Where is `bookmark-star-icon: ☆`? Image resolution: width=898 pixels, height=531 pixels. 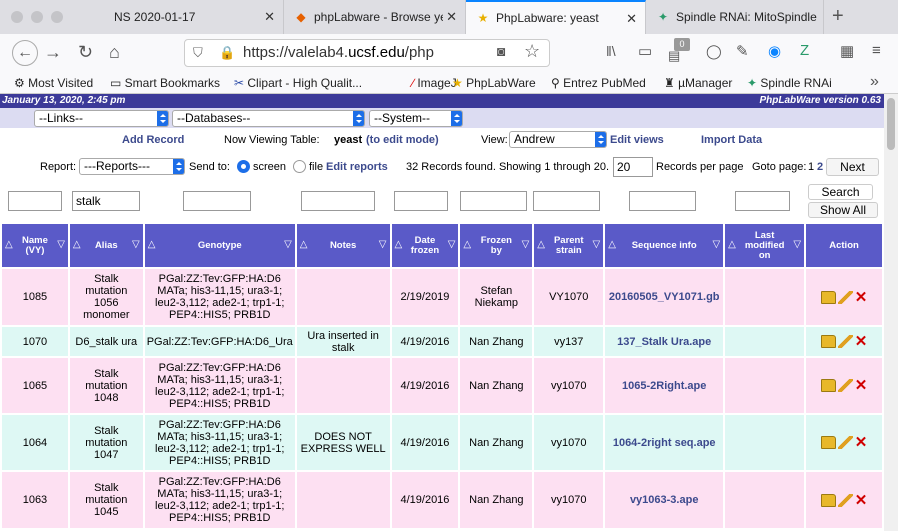 bookmark-star-icon: ☆ is located at coordinates (532, 51).